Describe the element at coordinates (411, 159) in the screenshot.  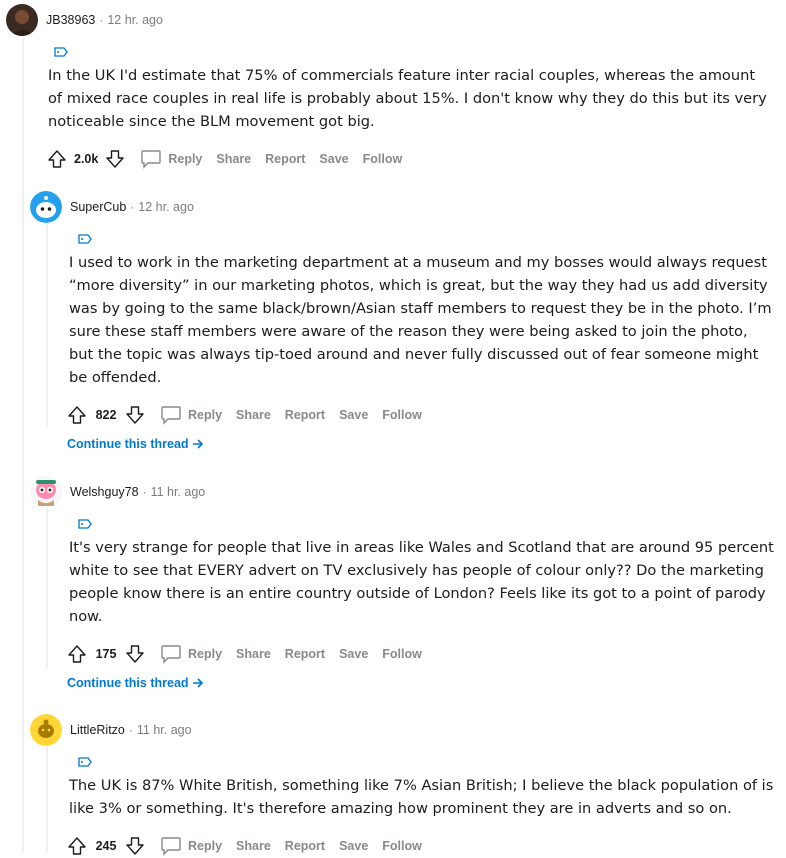
I see `comment-actions: 2.0k Reply Share Report Save Follow` at that location.